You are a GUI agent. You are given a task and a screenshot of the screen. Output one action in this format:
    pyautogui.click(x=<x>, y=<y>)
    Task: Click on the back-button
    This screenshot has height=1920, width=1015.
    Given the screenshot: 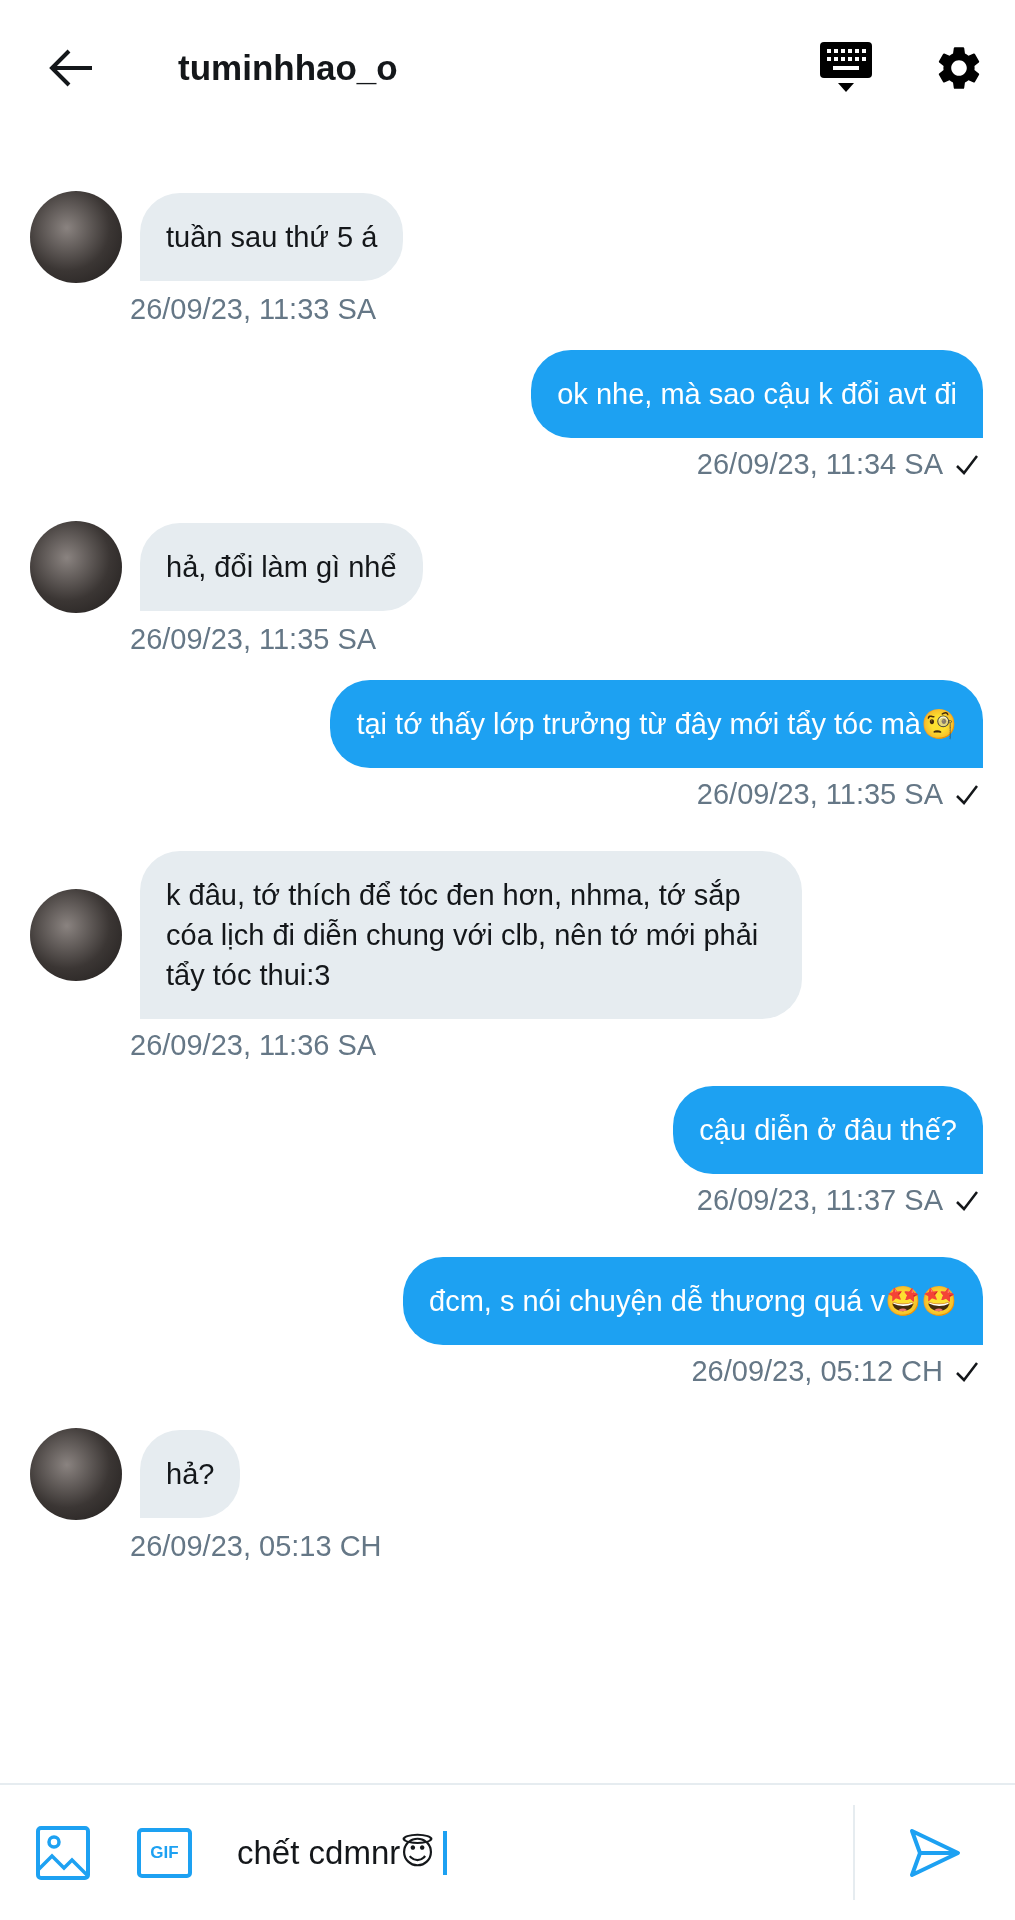 What is the action you would take?
    pyautogui.click(x=71, y=67)
    